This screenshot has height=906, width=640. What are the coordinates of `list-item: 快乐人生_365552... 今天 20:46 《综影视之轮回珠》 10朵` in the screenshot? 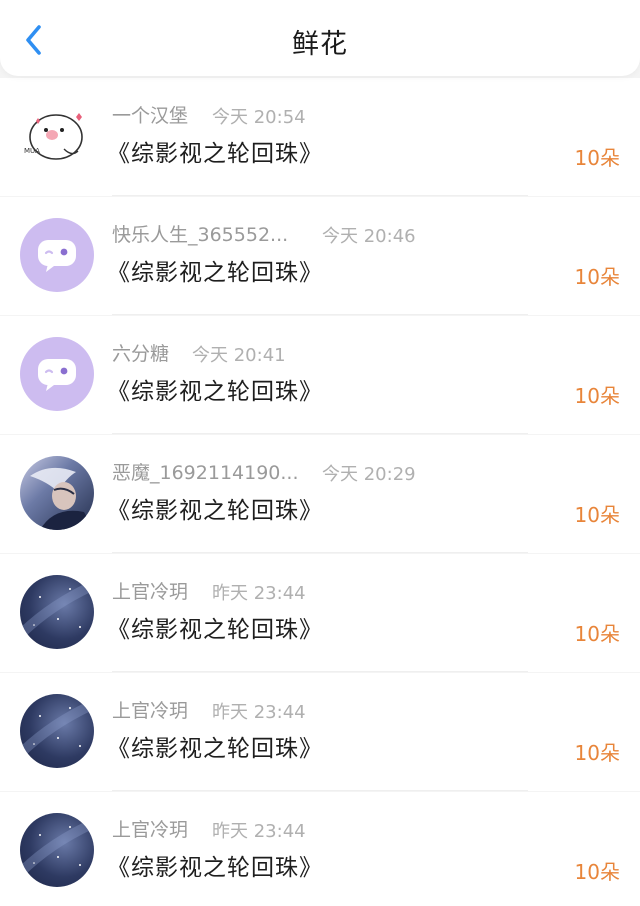 It's located at (320, 256).